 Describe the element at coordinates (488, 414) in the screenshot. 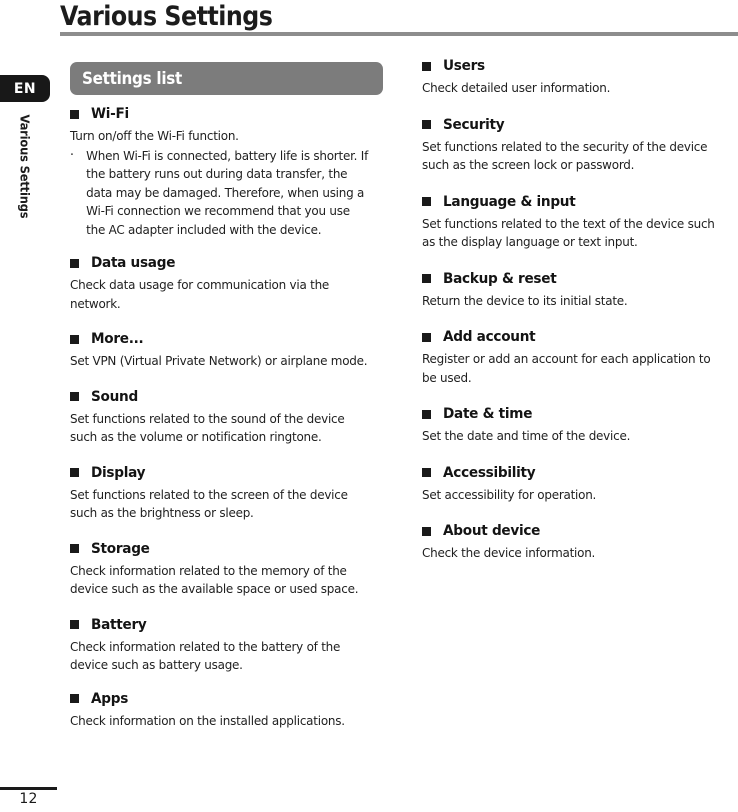

I see `section-title: Date & time` at that location.